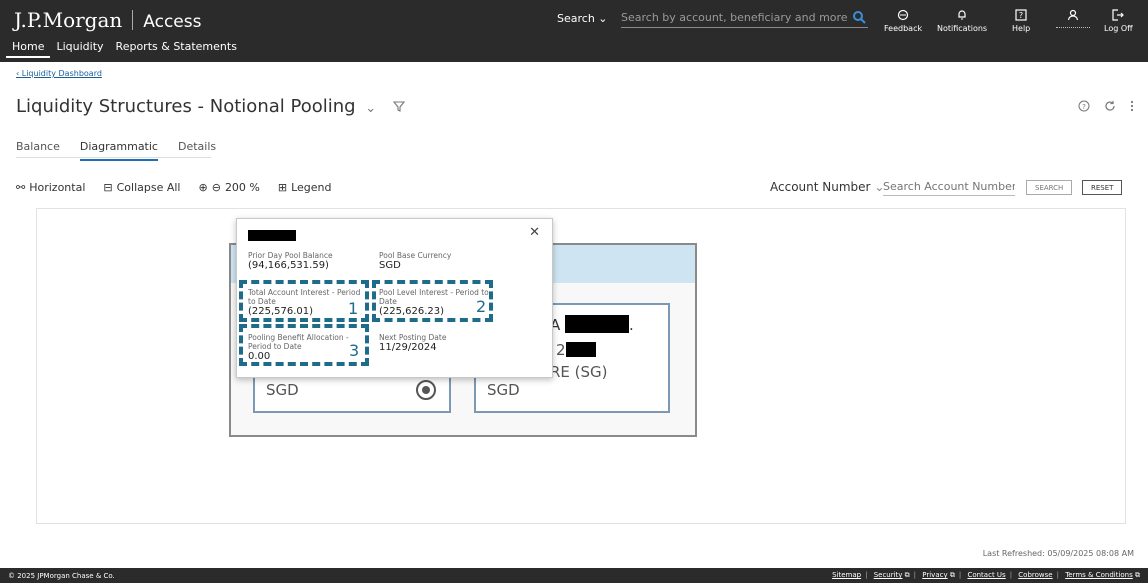 The image size is (1148, 583). I want to click on close-icon: ✕, so click(534, 232).